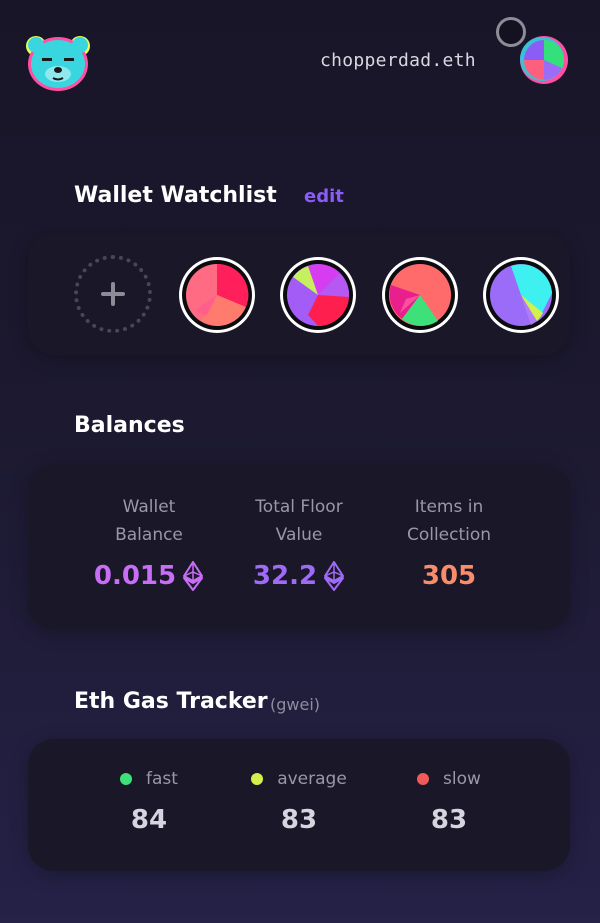 Image resolution: width=600 pixels, height=923 pixels. What do you see at coordinates (162, 779) in the screenshot?
I see `gas-label: fast` at bounding box center [162, 779].